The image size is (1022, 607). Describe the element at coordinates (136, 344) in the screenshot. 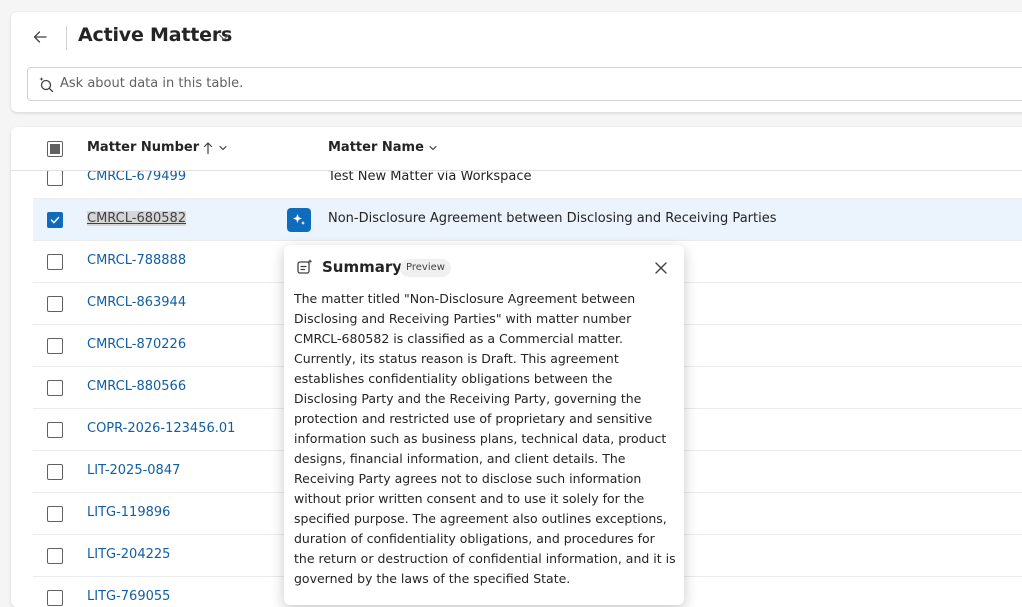

I see `matter-number-link: CMRCL-870226` at that location.